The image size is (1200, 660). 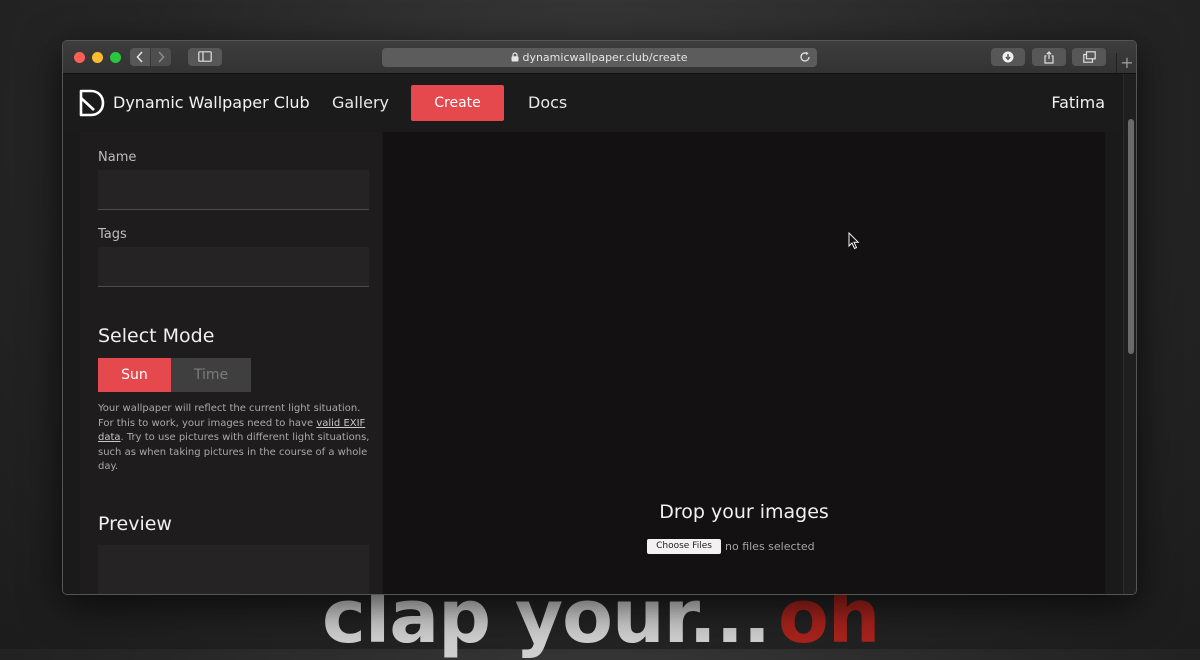 I want to click on dropzone-title: Drop your images, so click(x=744, y=512).